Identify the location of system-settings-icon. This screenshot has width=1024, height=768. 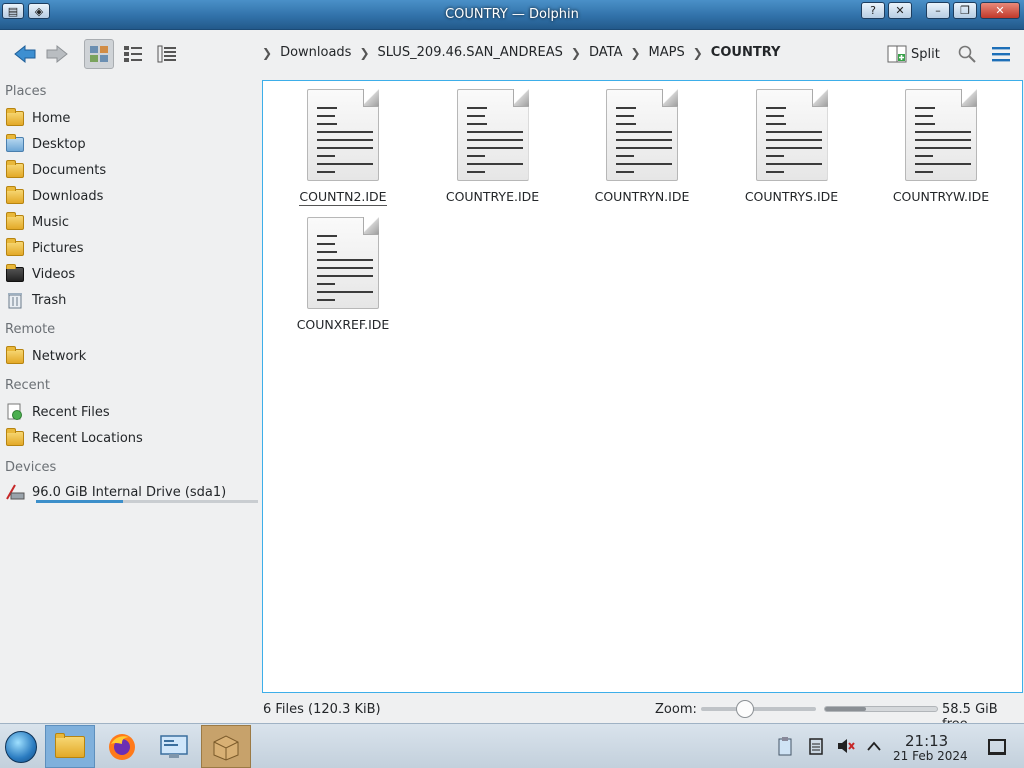
(174, 746).